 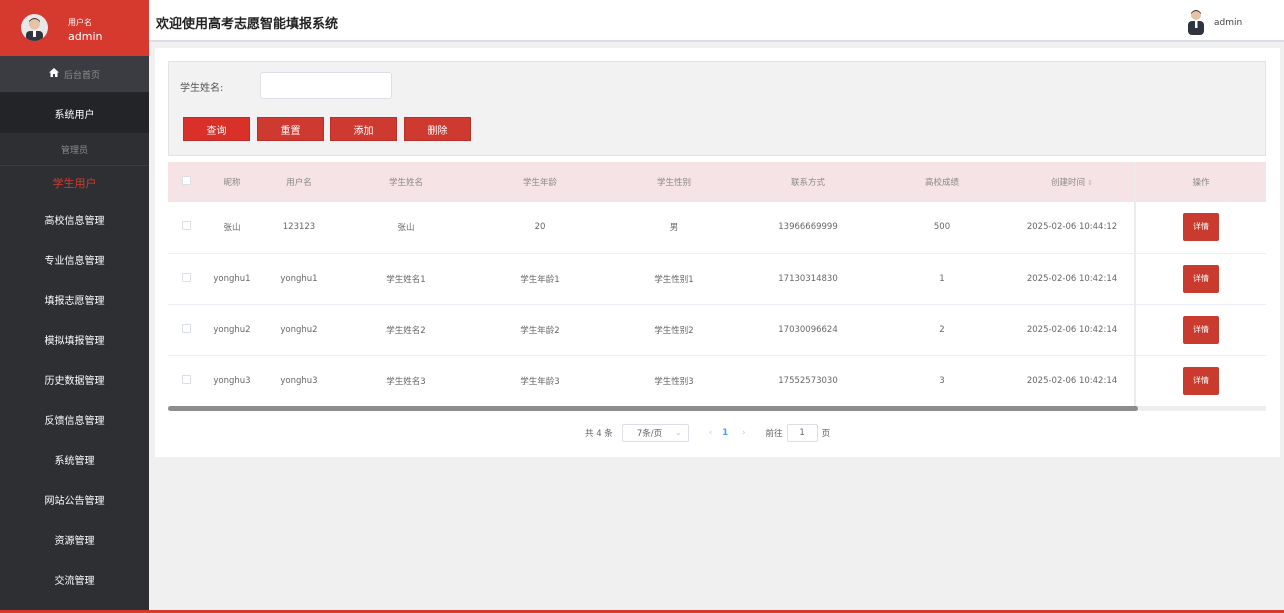 I want to click on reset-button: 重置, so click(x=290, y=129).